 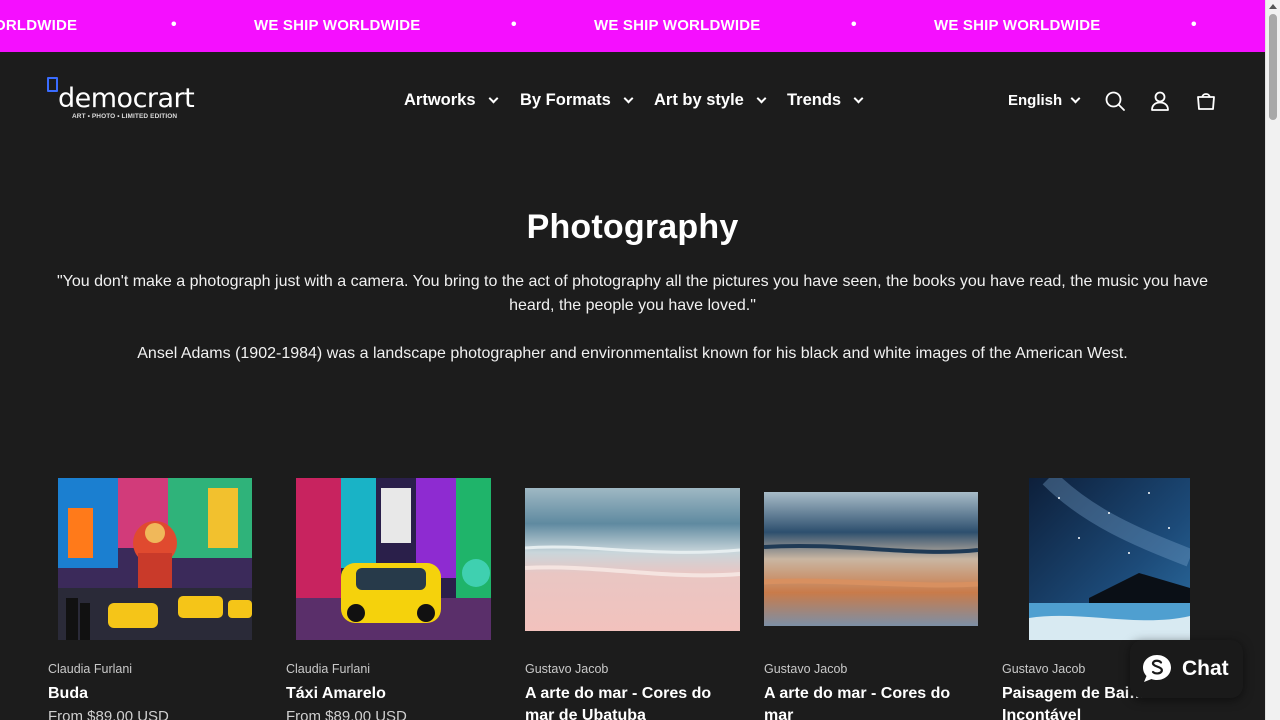 I want to click on chat-label: Chat, so click(x=1205, y=668).